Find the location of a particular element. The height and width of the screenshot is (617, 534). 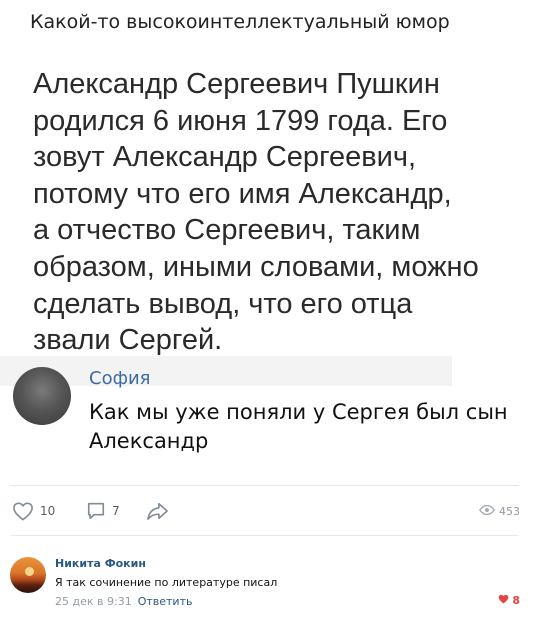

comment-meta: 25 дек в 9:31 Ответить is located at coordinates (123, 601).